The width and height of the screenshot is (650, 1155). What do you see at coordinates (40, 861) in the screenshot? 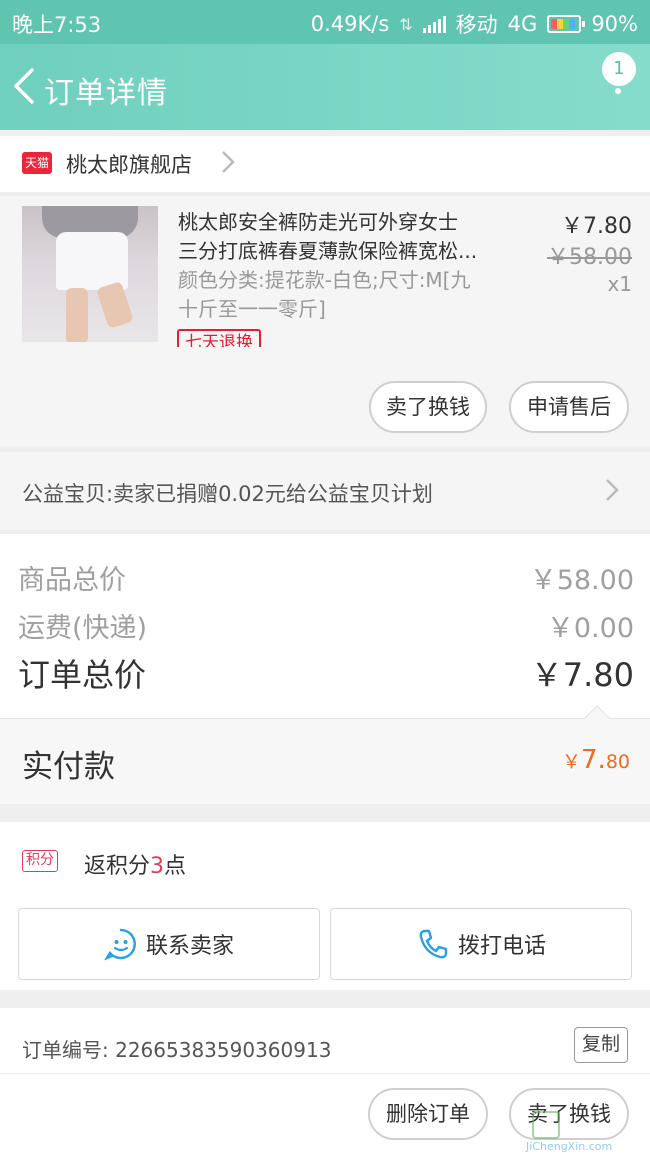
I see `points-badge: 积分` at bounding box center [40, 861].